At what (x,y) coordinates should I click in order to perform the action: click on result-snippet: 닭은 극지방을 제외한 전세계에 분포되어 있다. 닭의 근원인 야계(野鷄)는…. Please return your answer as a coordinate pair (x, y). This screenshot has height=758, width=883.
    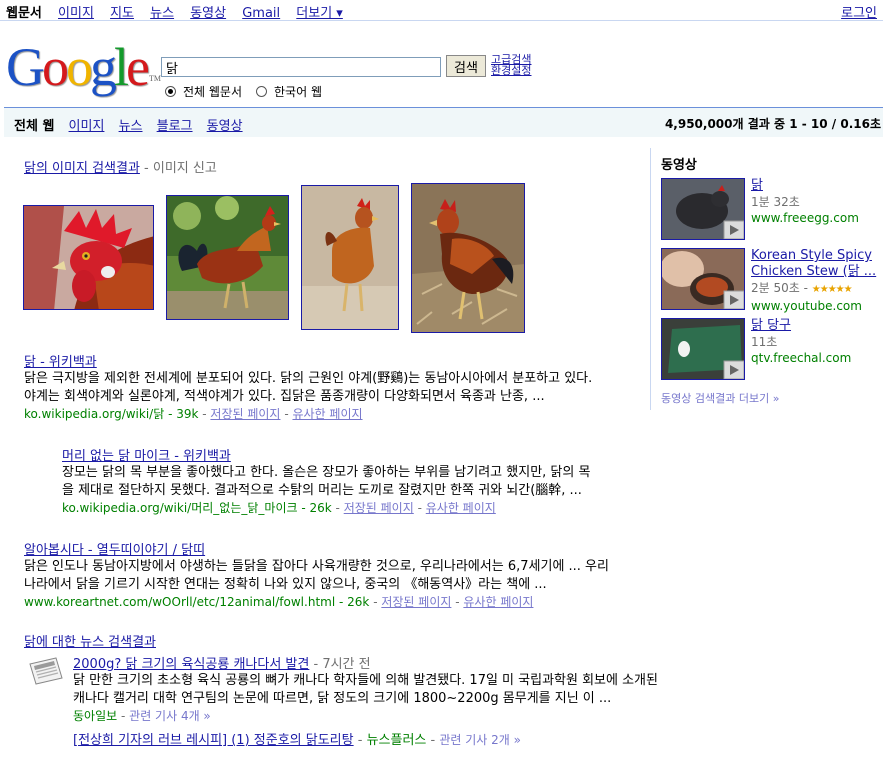
    Looking at the image, I should click on (308, 387).